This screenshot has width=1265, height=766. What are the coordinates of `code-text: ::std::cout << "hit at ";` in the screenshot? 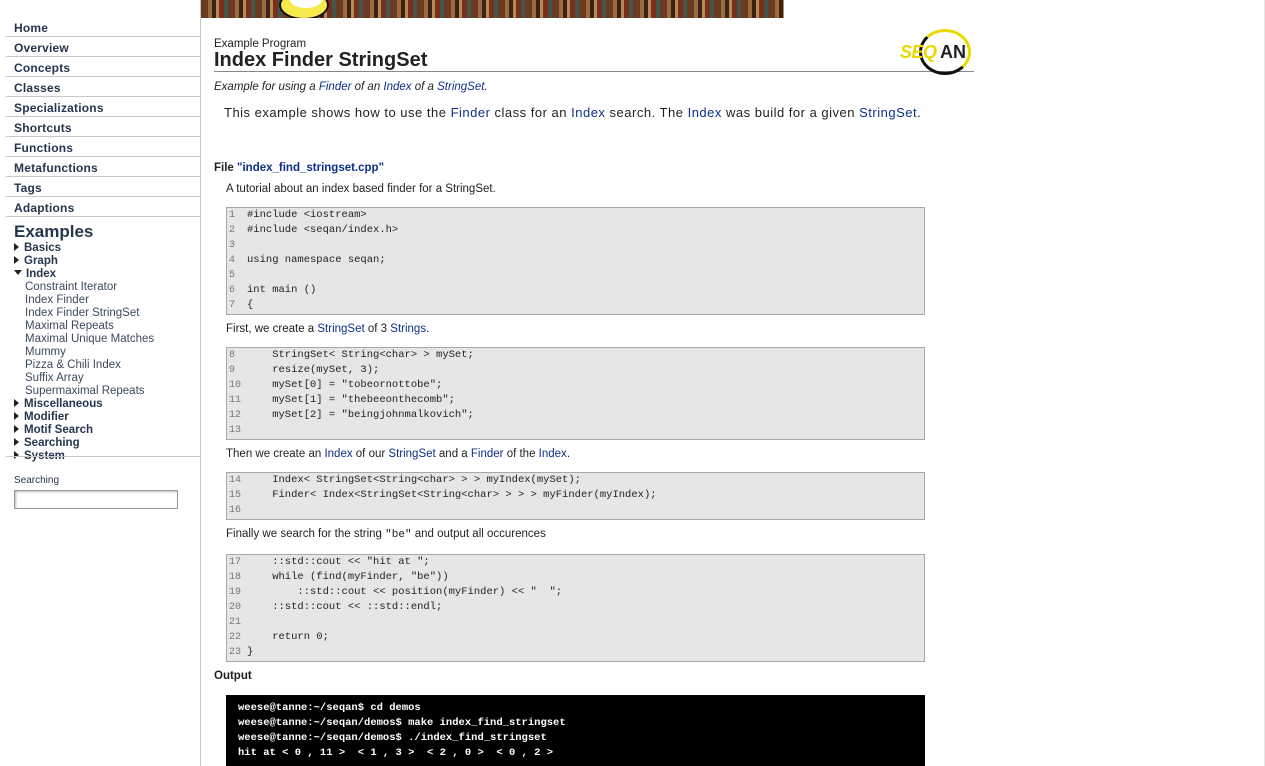 It's located at (338, 562).